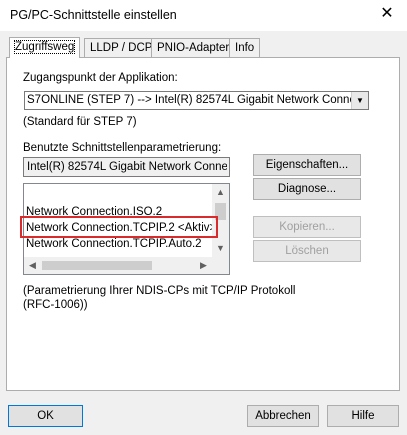 Image resolution: width=407 pixels, height=435 pixels. What do you see at coordinates (203, 265) in the screenshot?
I see `scroll-right-icon: ▶` at bounding box center [203, 265].